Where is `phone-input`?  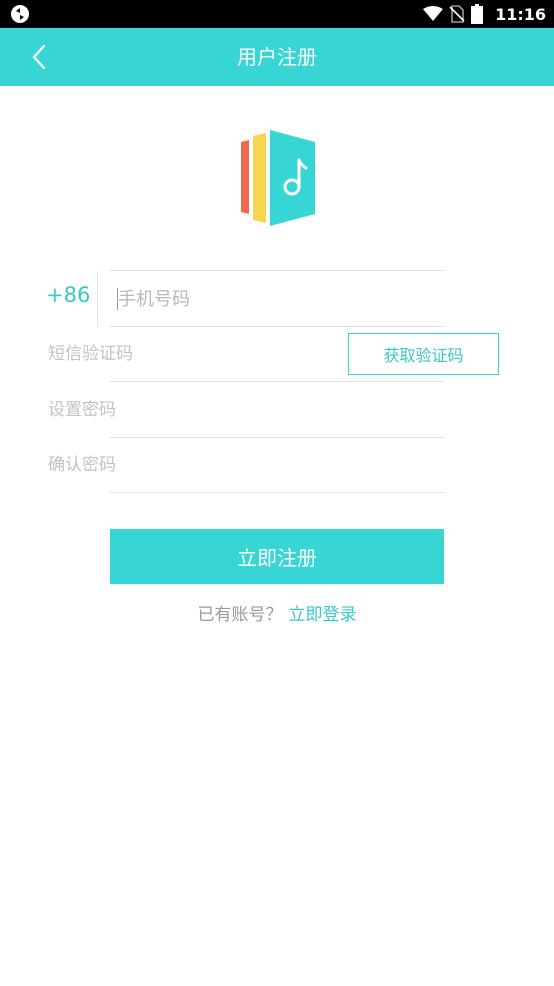
phone-input is located at coordinates (275, 299).